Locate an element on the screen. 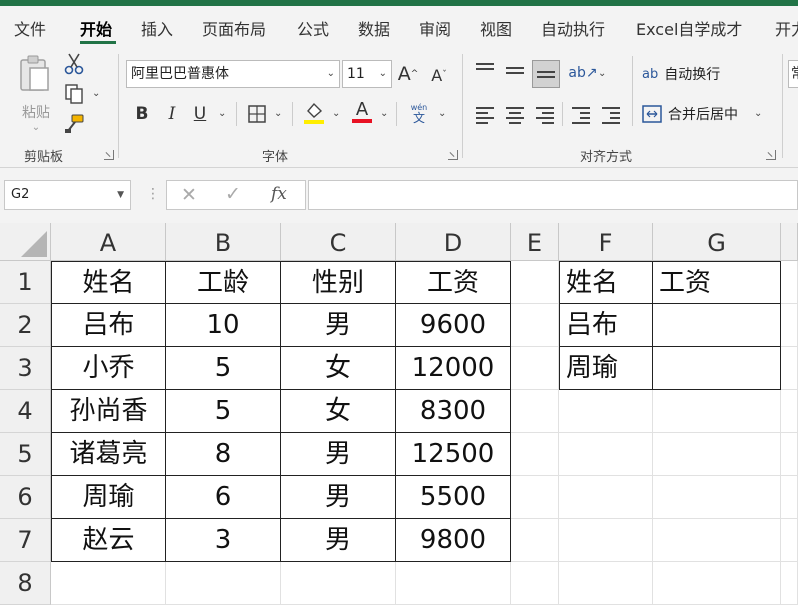  tab-home: 开始 is located at coordinates (96, 28).